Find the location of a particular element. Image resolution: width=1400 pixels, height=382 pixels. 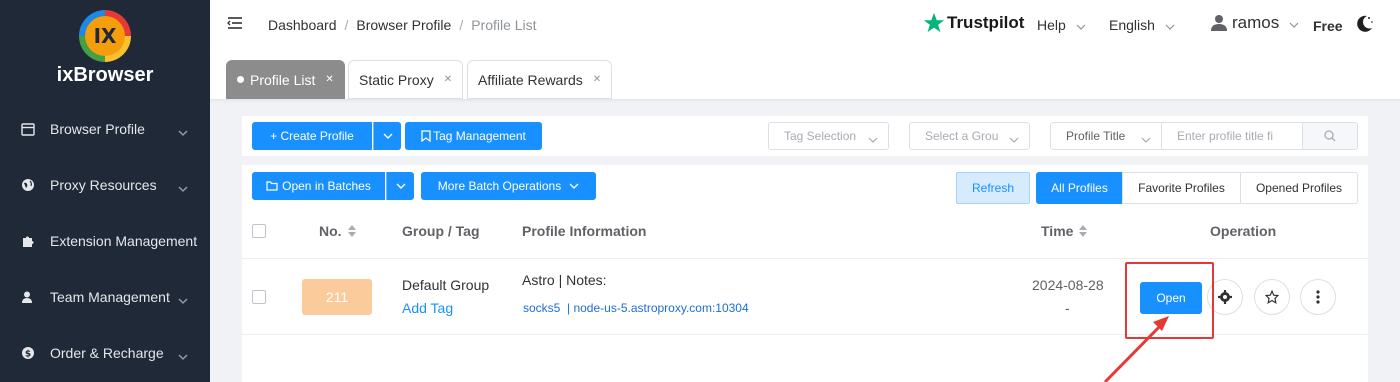

sidebar-item-label: Proxy Resources is located at coordinates (103, 185).